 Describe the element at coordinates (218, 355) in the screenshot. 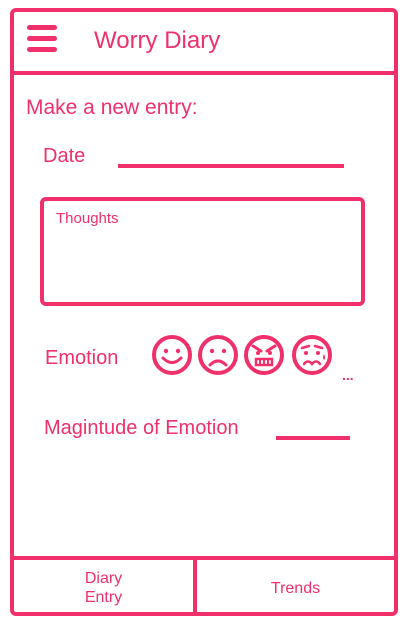

I see `sad-face-icon` at that location.